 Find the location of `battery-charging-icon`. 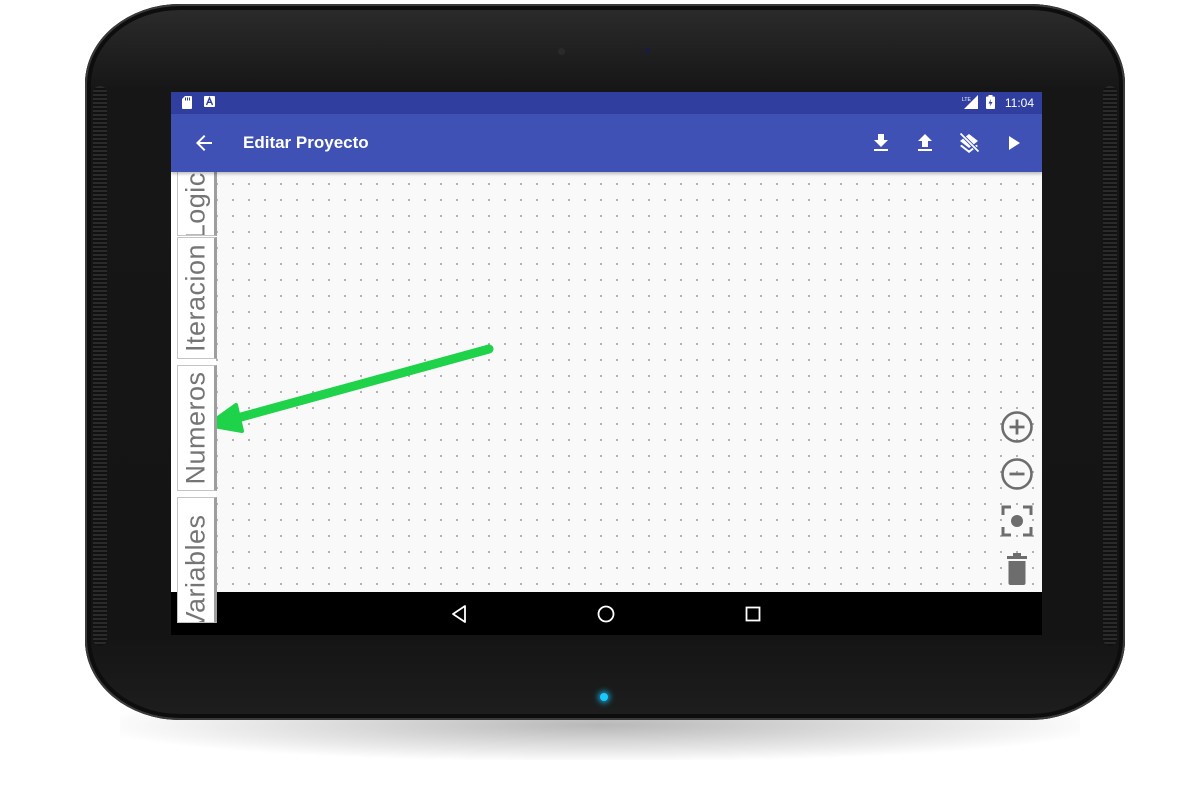

battery-charging-icon is located at coordinates (990, 102).